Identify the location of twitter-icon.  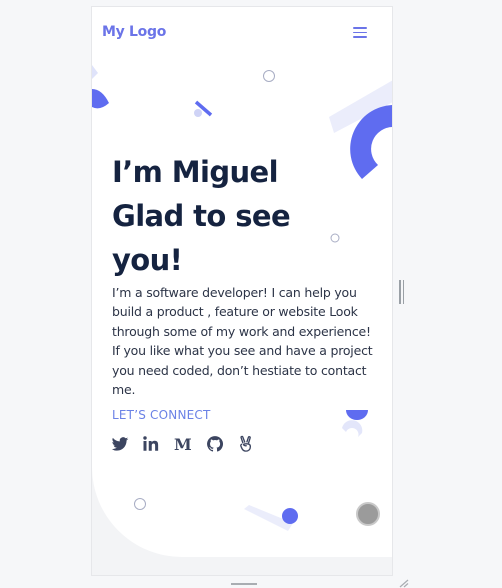
(120, 444).